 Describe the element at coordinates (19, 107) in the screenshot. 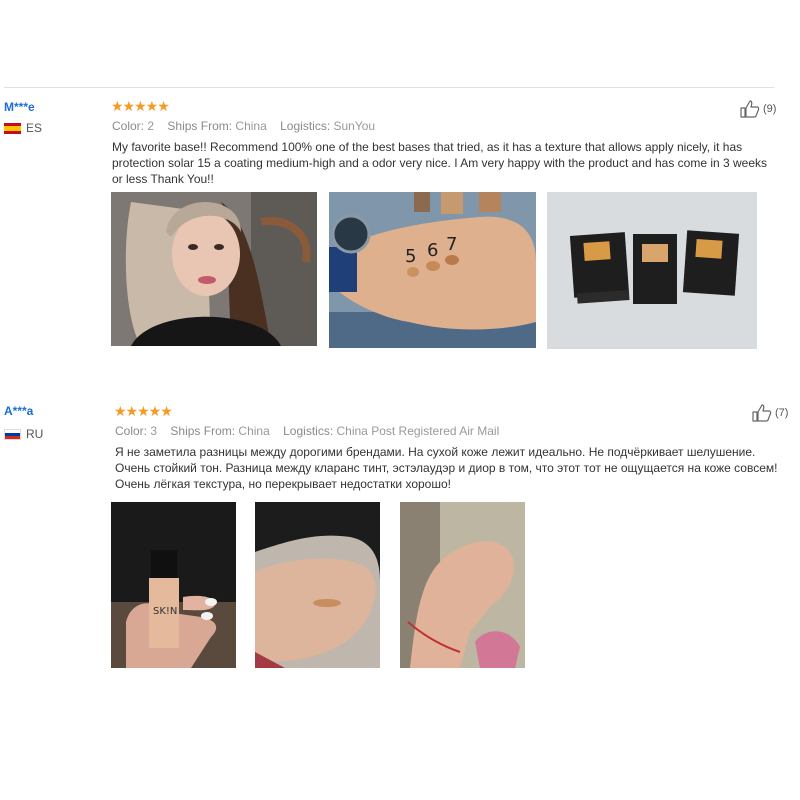

I see `reviewer-name: M***e` at that location.